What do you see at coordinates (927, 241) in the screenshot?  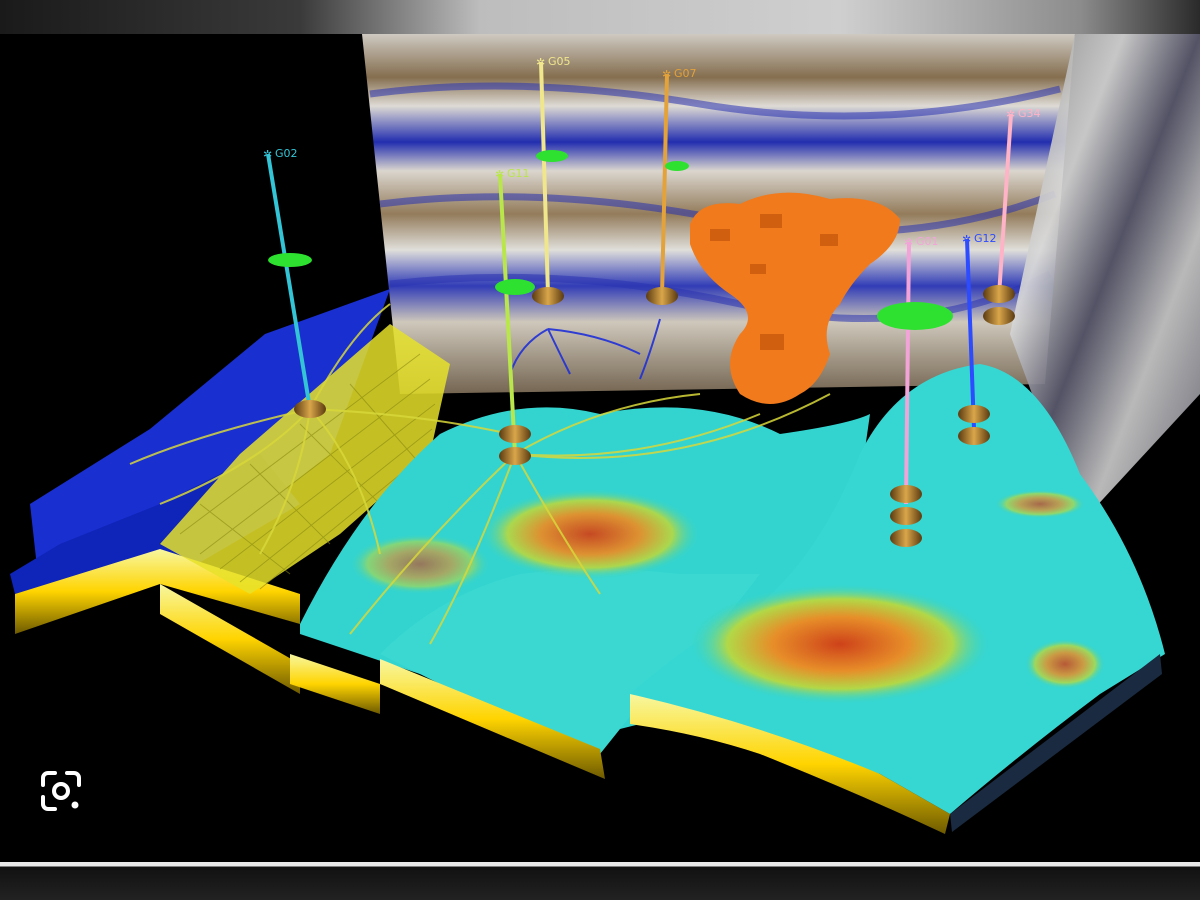 I see `well-label: G01` at bounding box center [927, 241].